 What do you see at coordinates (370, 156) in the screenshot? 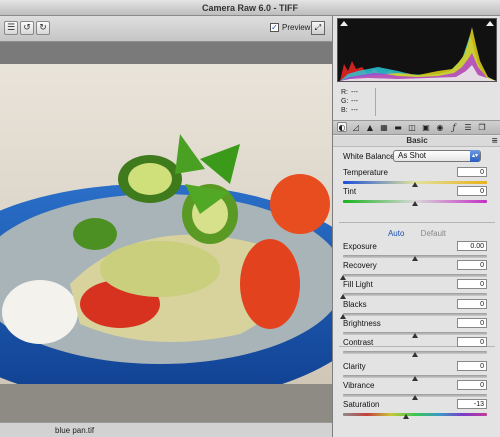
I see `white-balance-label: White Balance:` at bounding box center [370, 156].